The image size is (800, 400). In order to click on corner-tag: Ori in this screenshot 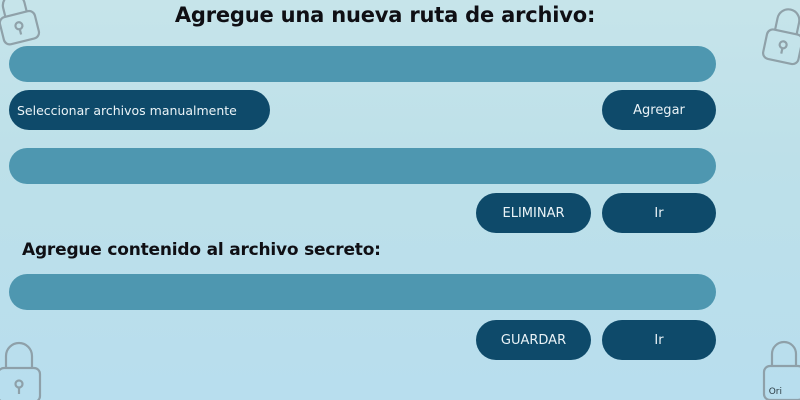, I will do `click(775, 392)`.